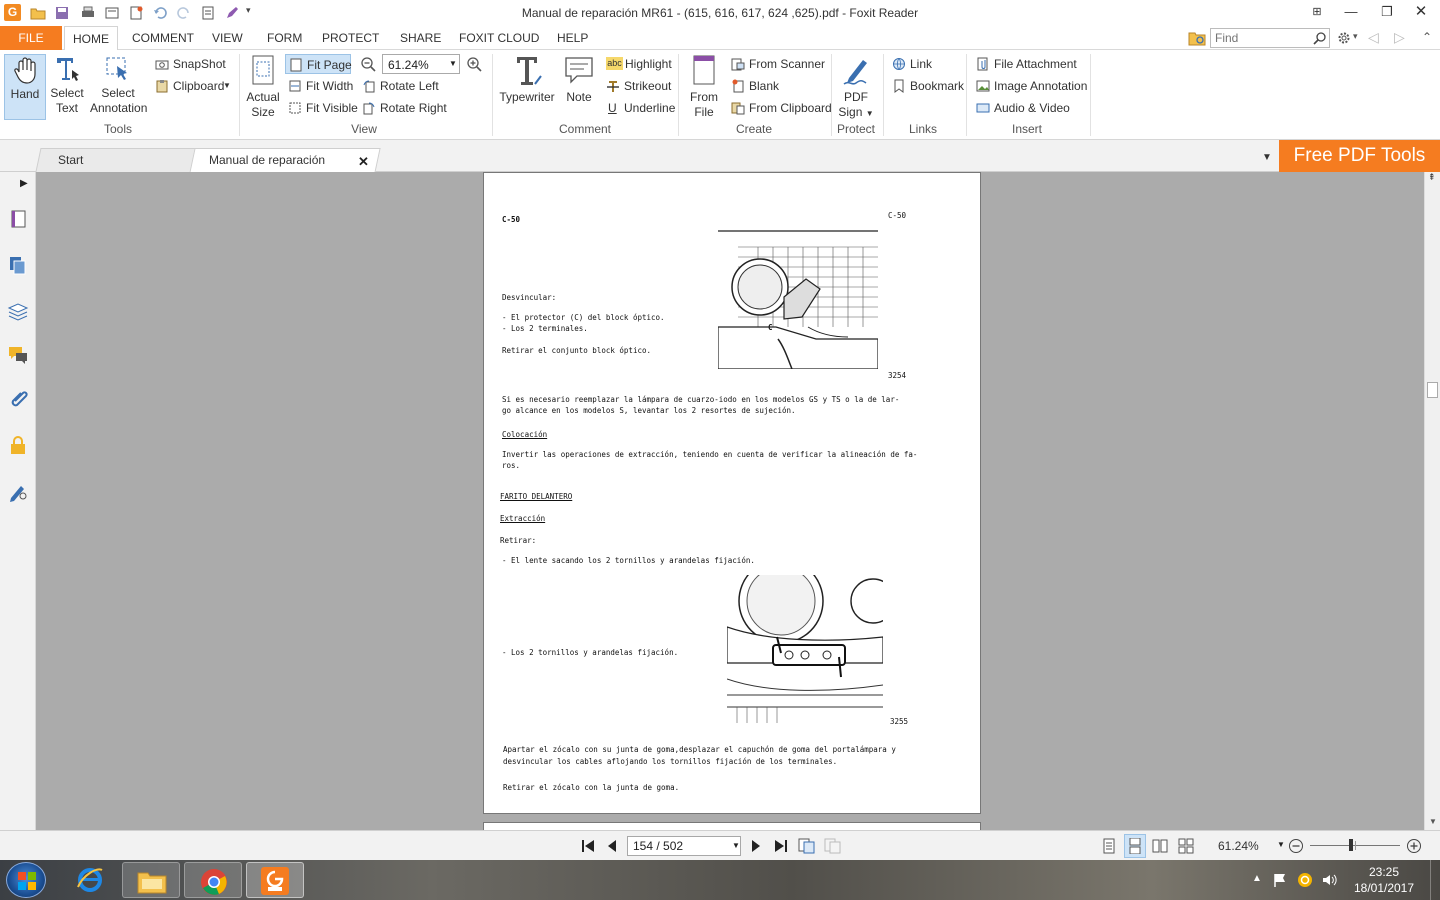  I want to click on find-next-icon: ▷, so click(1399, 37).